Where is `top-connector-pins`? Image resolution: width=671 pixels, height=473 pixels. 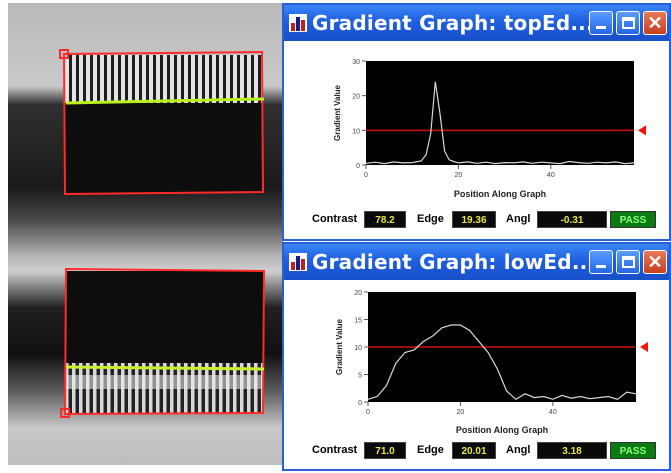 top-connector-pins is located at coordinates (163, 79).